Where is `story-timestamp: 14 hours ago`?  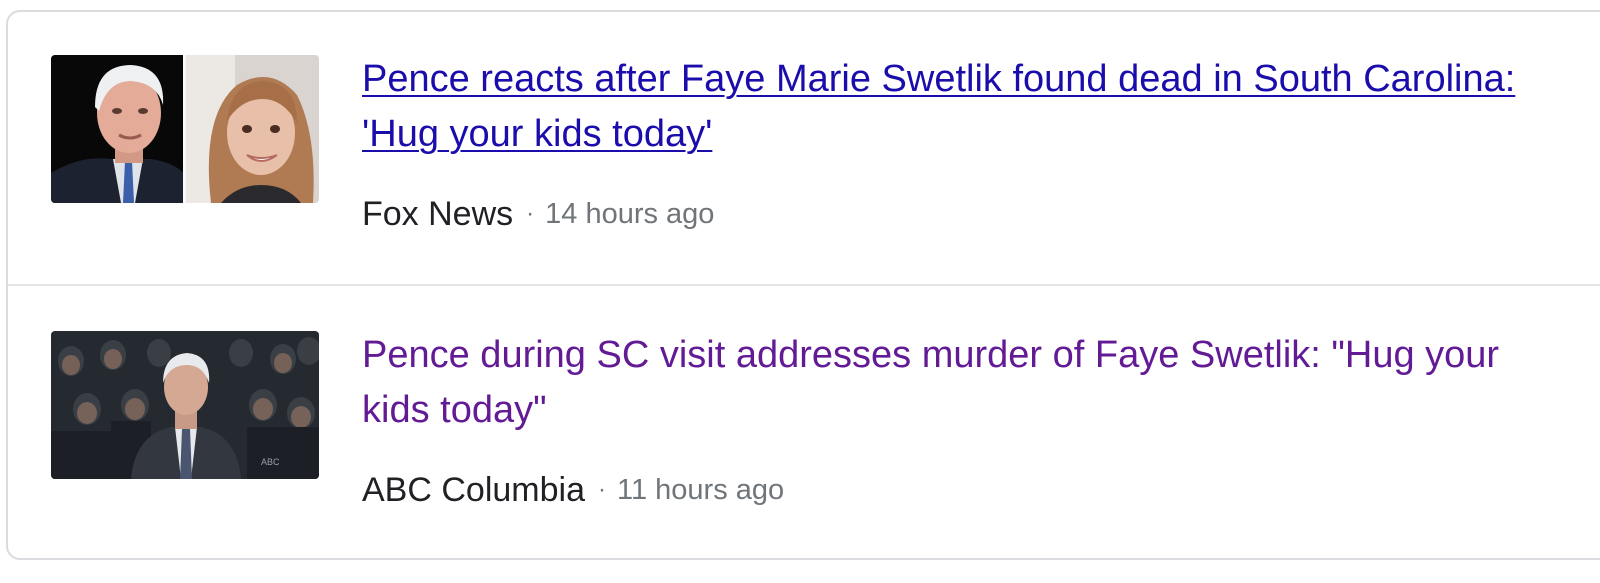 story-timestamp: 14 hours ago is located at coordinates (630, 213).